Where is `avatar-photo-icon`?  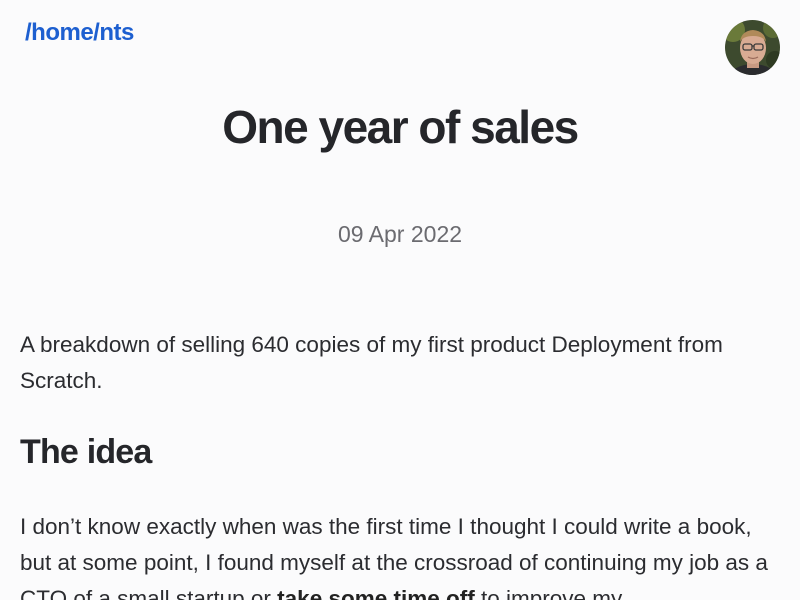
avatar-photo-icon is located at coordinates (752, 47).